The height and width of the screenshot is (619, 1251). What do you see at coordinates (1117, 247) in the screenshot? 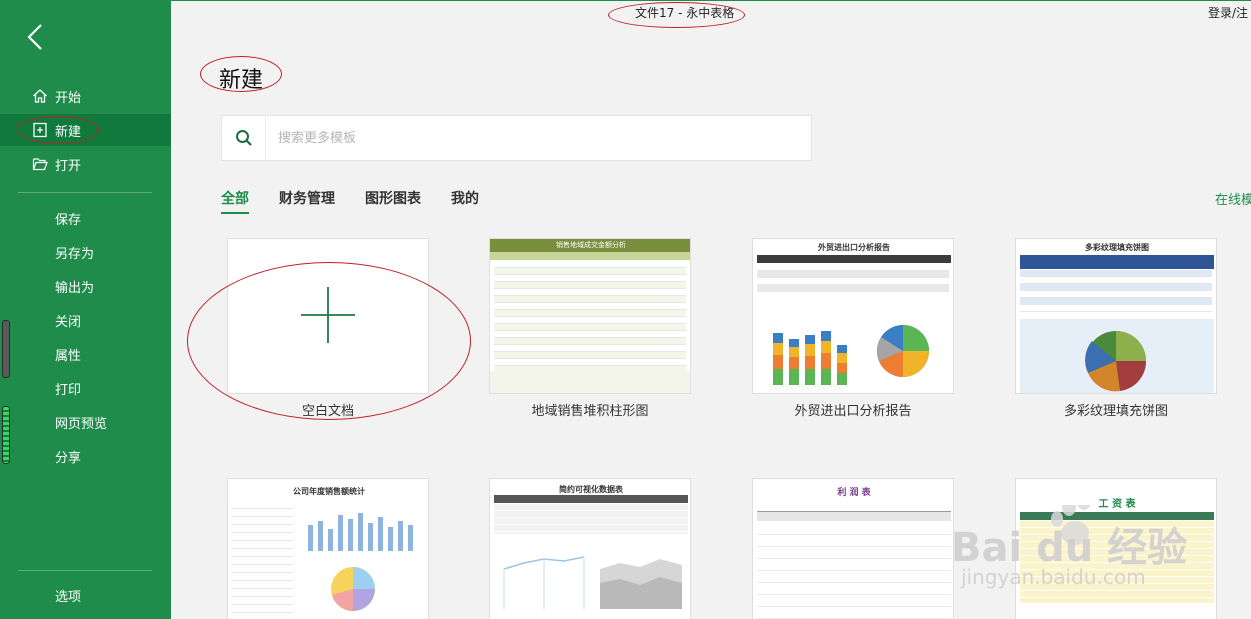
I see `thumbnail-title: 多彩纹理填充饼图` at bounding box center [1117, 247].